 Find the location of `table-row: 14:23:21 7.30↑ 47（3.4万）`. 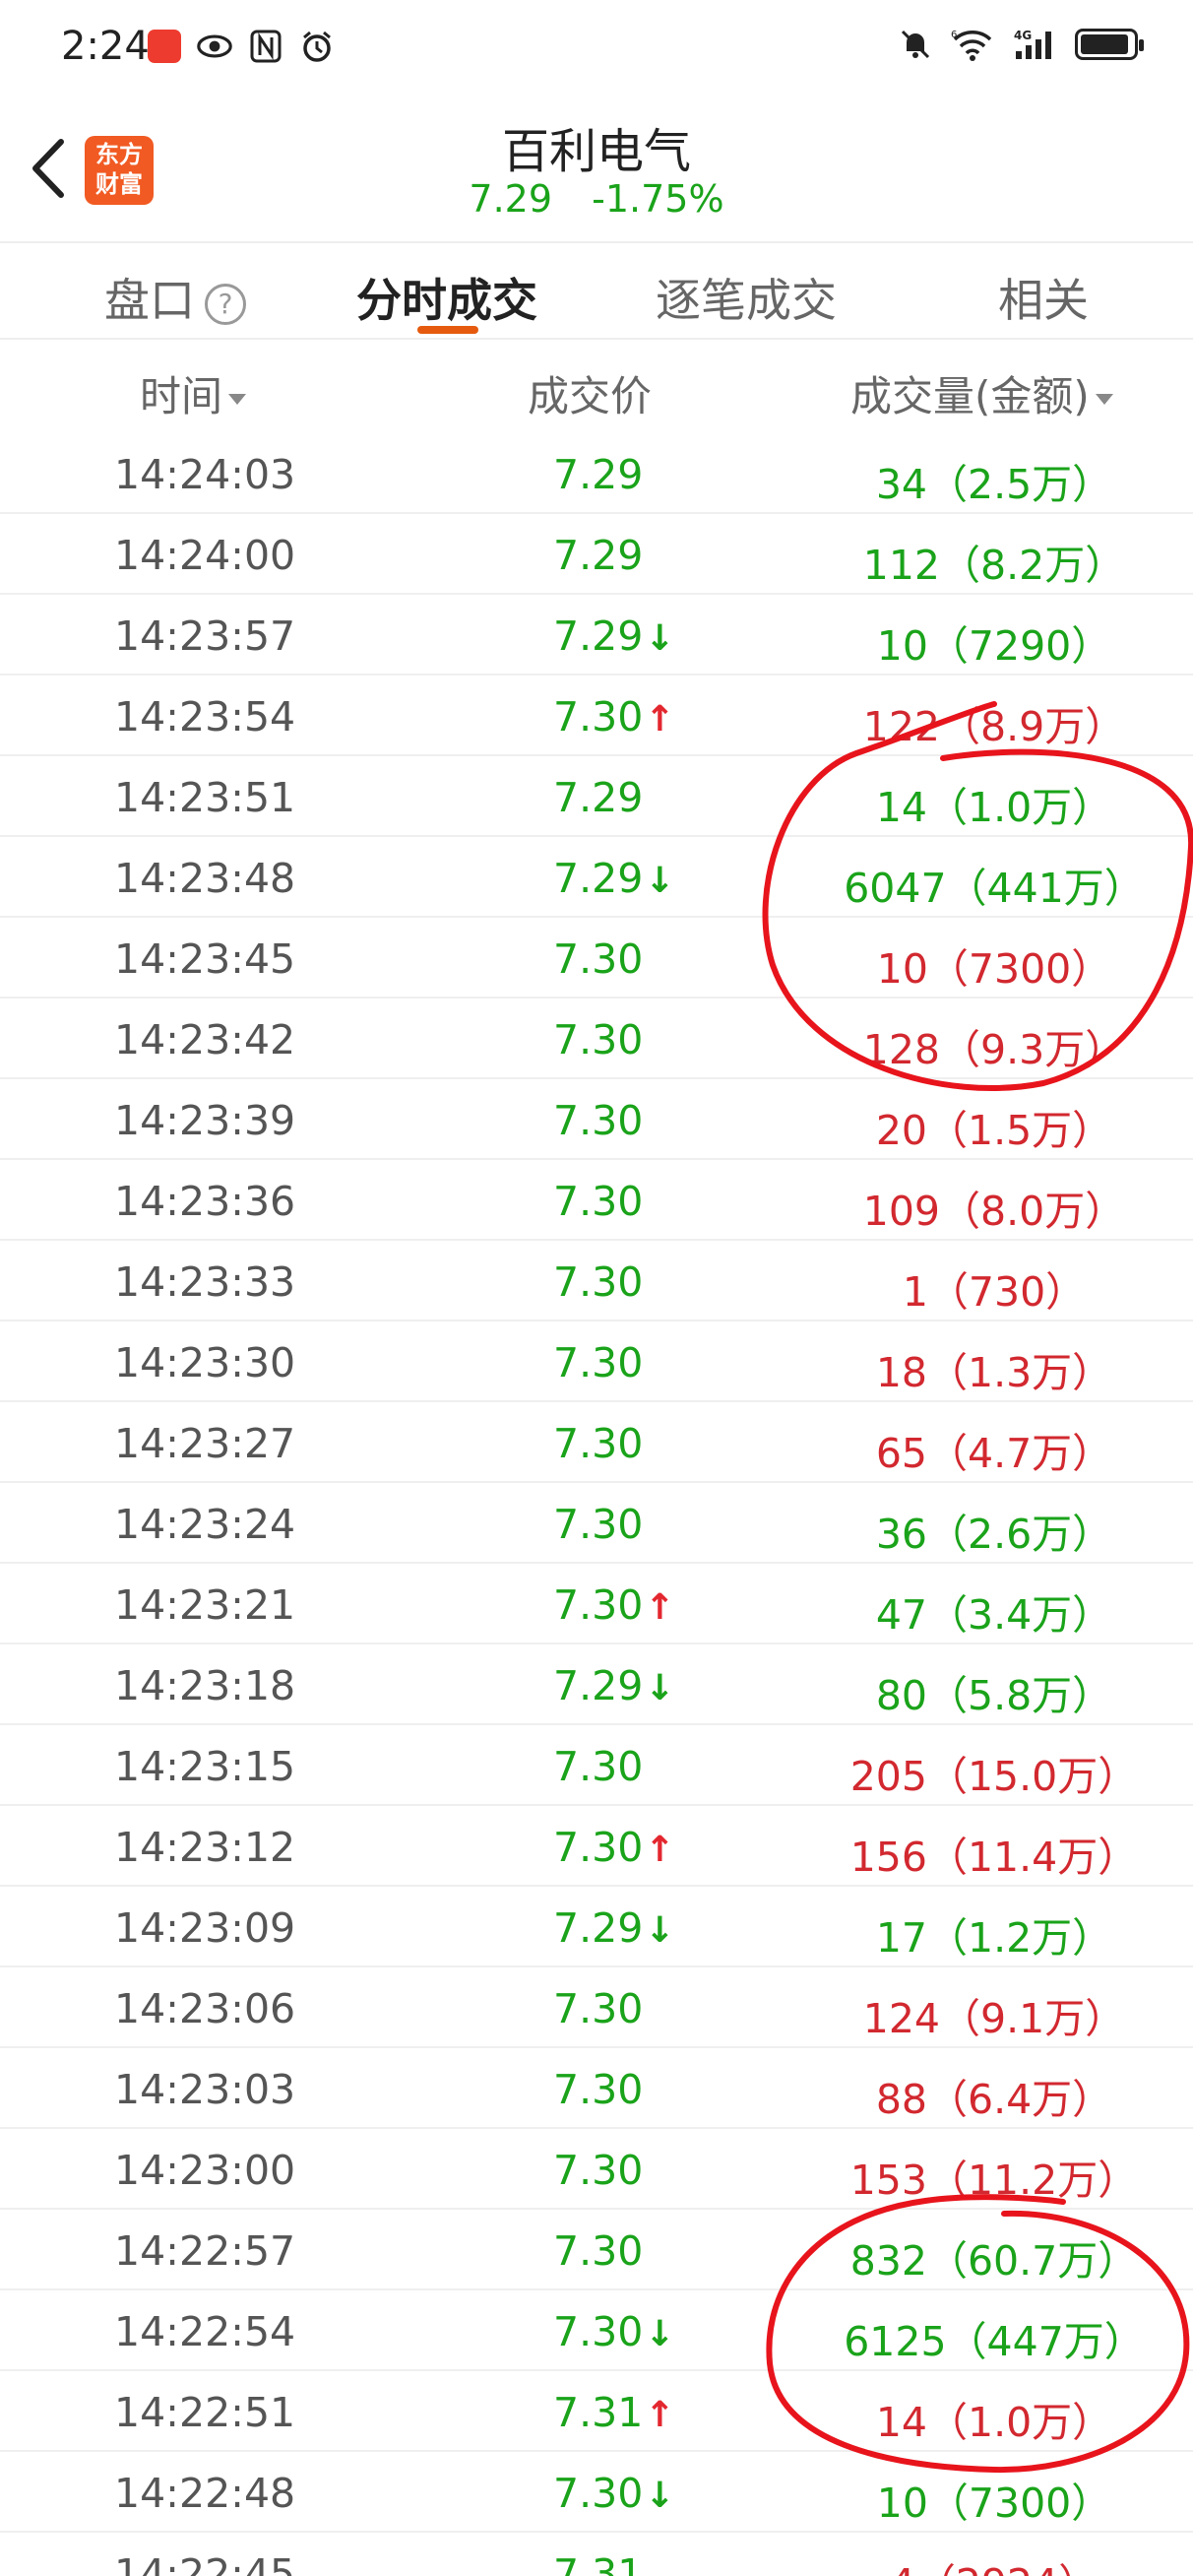

table-row: 14:23:21 7.30↑ 47（3.4万） is located at coordinates (596, 1604).